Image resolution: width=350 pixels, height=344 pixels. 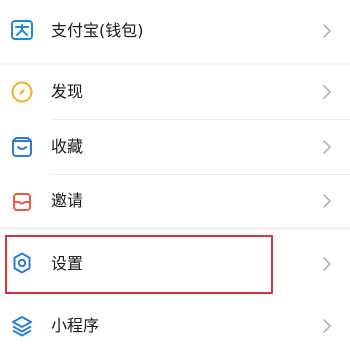 What do you see at coordinates (175, 322) in the screenshot?
I see `menu-item-mini-programs: 小程序` at bounding box center [175, 322].